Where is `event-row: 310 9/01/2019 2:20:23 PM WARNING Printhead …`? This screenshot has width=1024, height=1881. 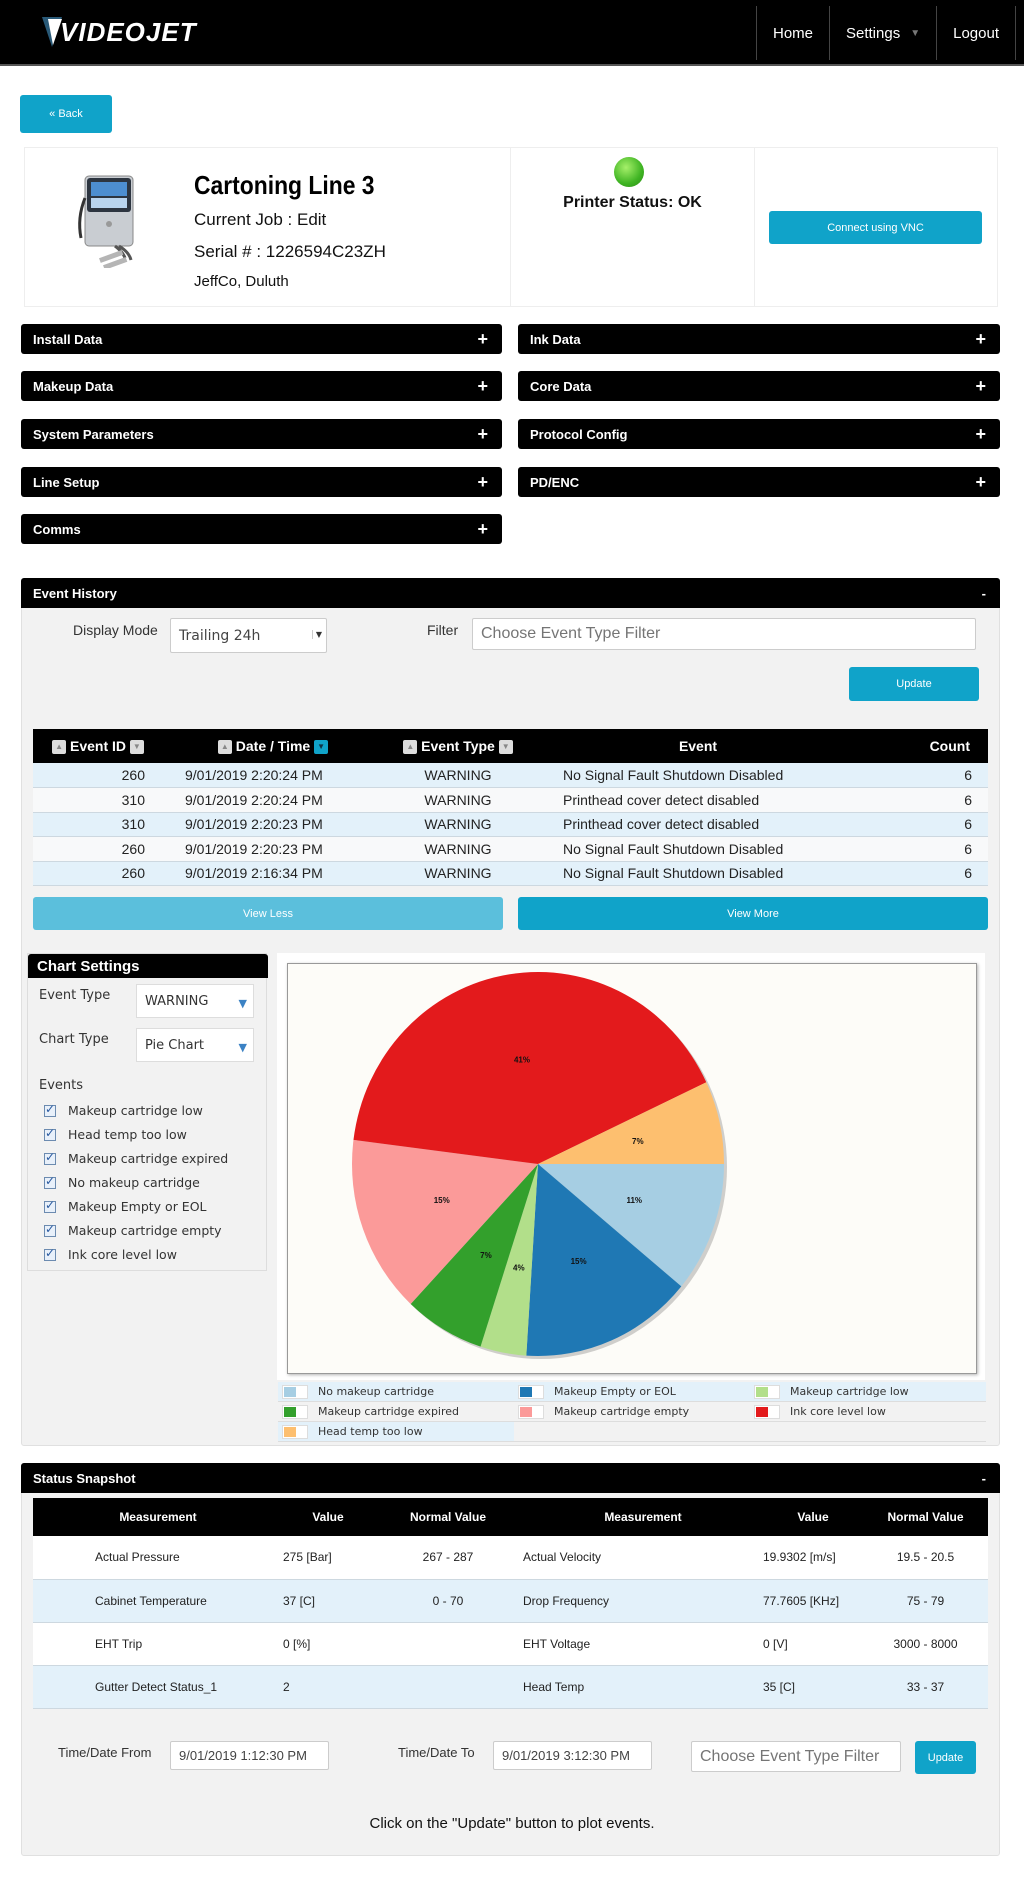
event-row: 310 9/01/2019 2:20:23 PM WARNING Printhead … is located at coordinates (510, 824).